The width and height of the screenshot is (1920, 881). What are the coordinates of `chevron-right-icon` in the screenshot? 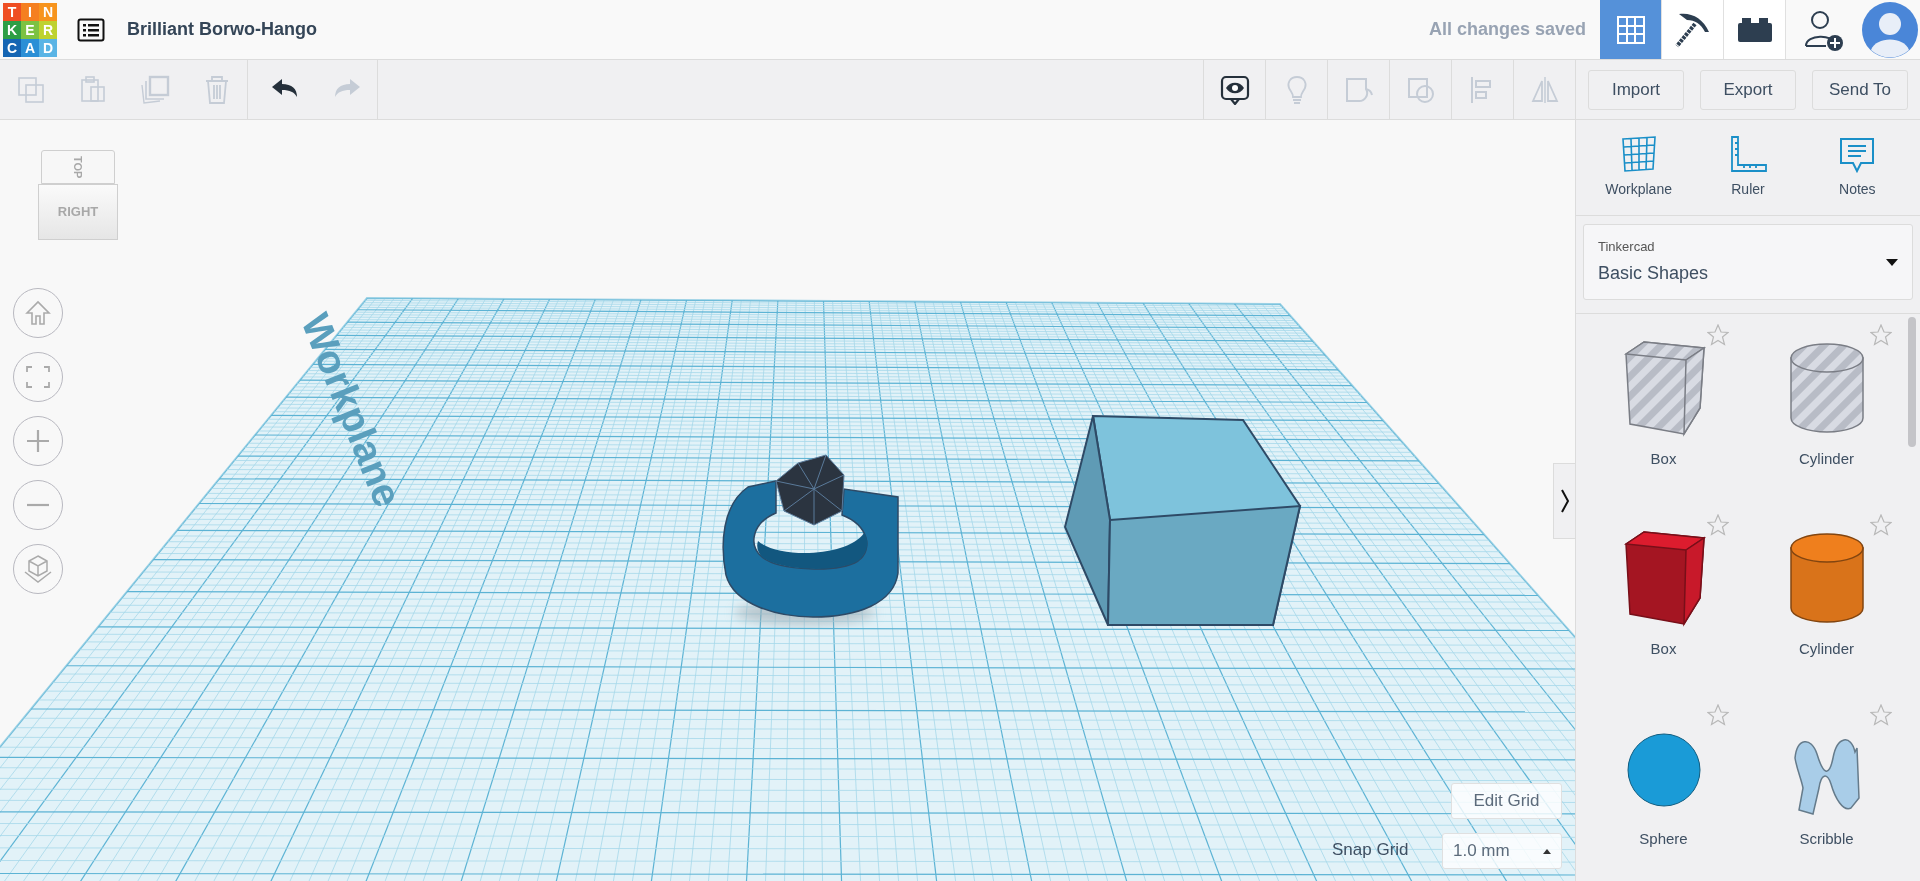 It's located at (1564, 501).